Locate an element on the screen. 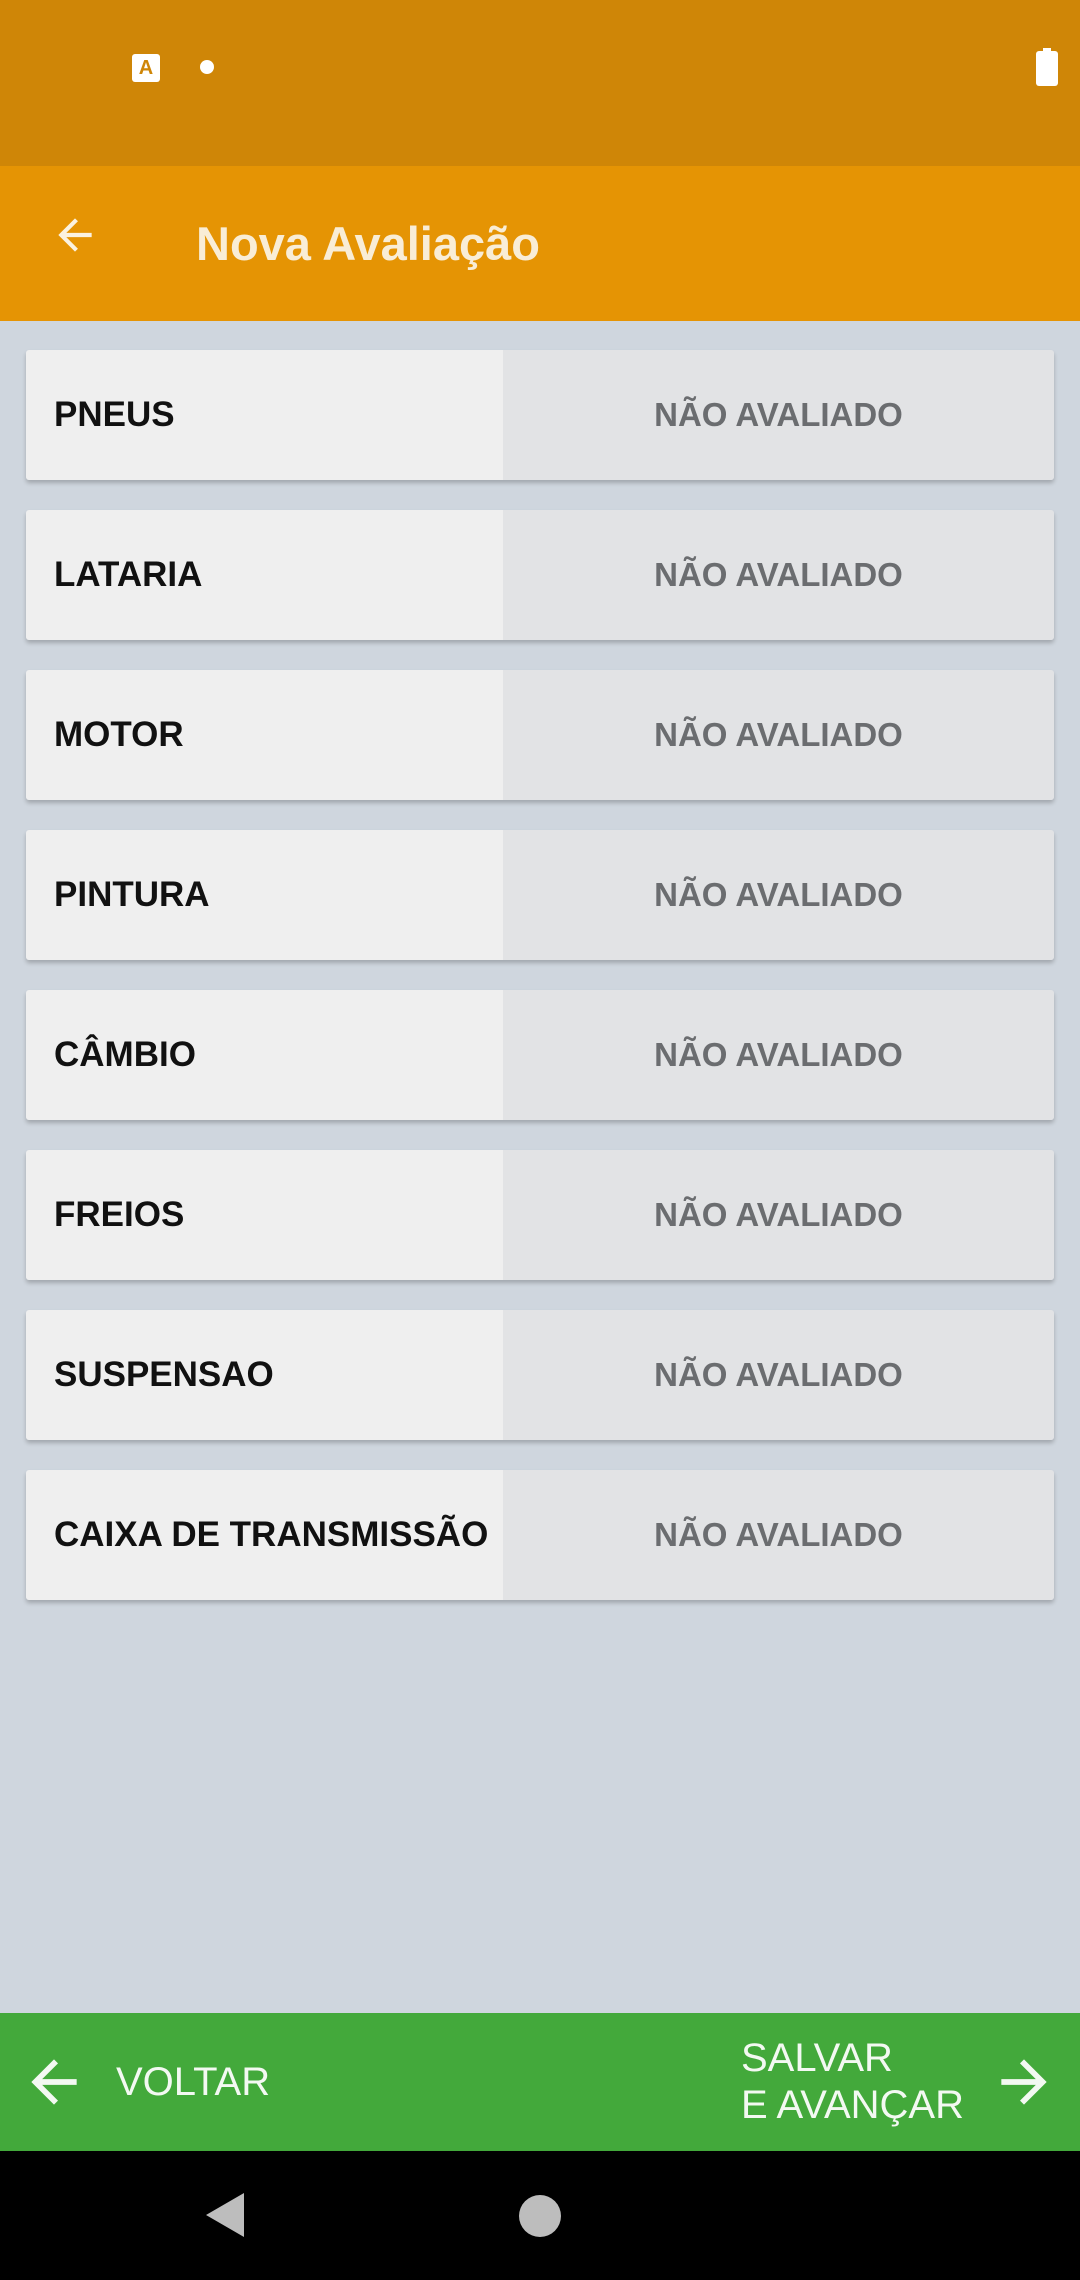  list-item: PINTURA NÃO AVALIADO is located at coordinates (540, 895).